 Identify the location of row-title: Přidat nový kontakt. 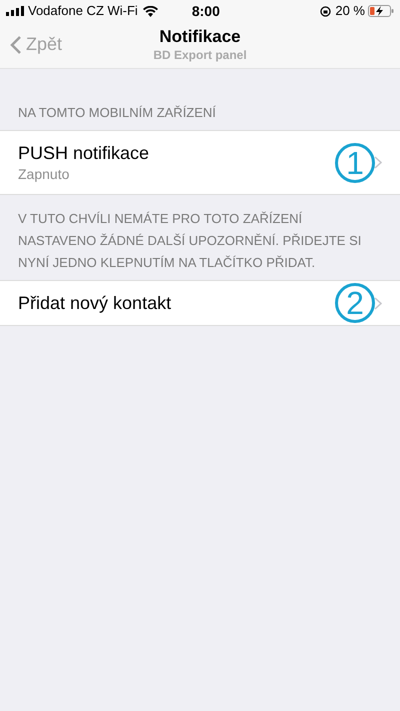
(95, 303).